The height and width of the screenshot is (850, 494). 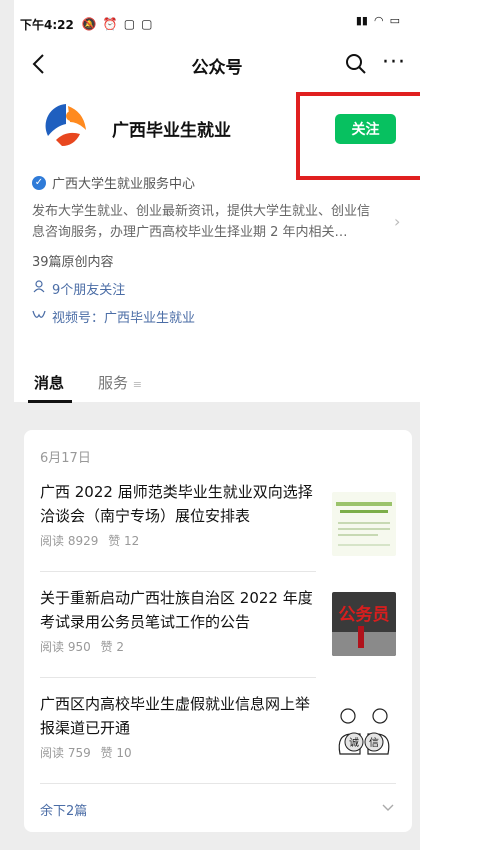 I want to click on remaining-articles-link: 余下2篇, so click(x=63, y=809).